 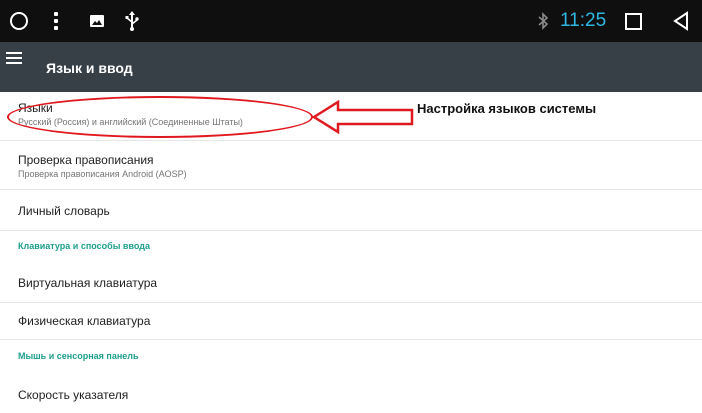 I want to click on status-bar: 11:25, so click(x=351, y=21).